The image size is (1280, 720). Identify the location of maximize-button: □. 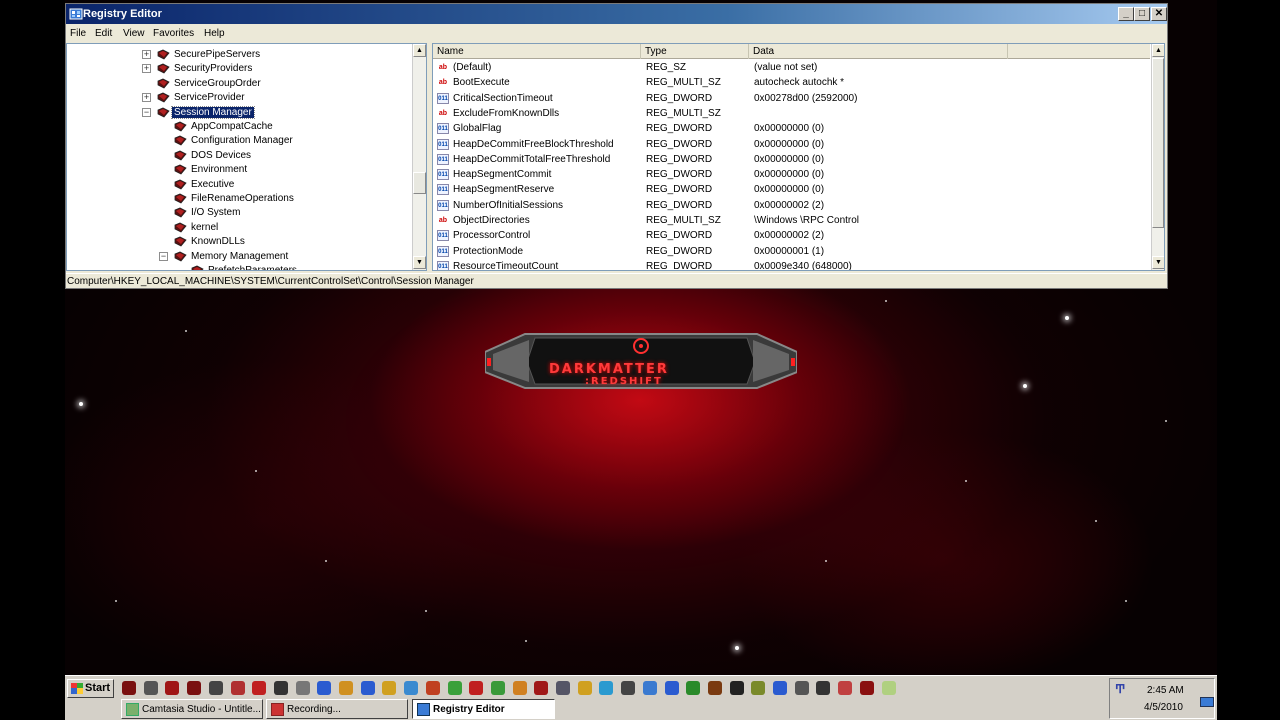
(1142, 14).